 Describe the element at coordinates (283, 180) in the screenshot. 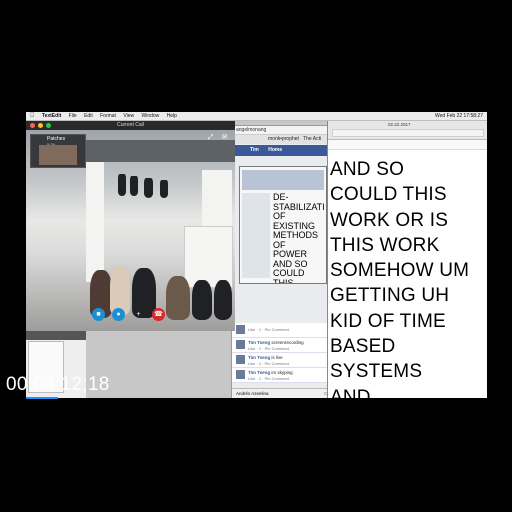

I see `thumbnail-strip` at that location.